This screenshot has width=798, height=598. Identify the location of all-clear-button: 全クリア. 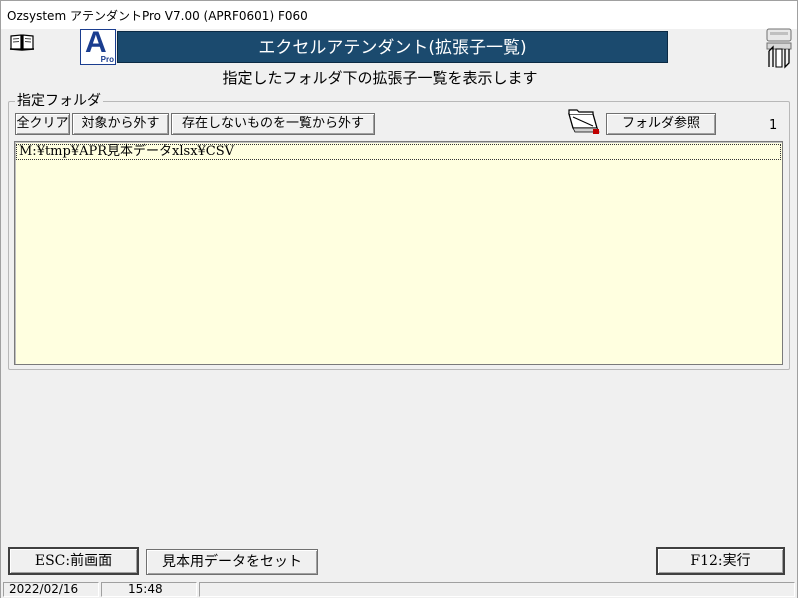
(42, 124).